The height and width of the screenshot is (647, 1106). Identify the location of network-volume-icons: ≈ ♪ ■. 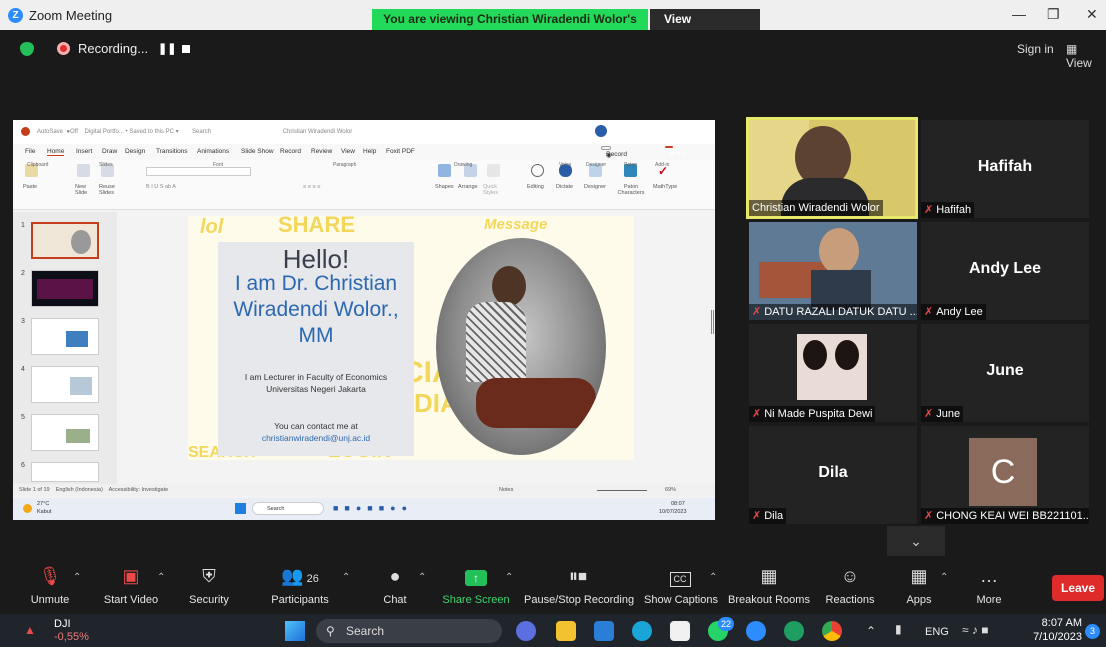
(975, 630).